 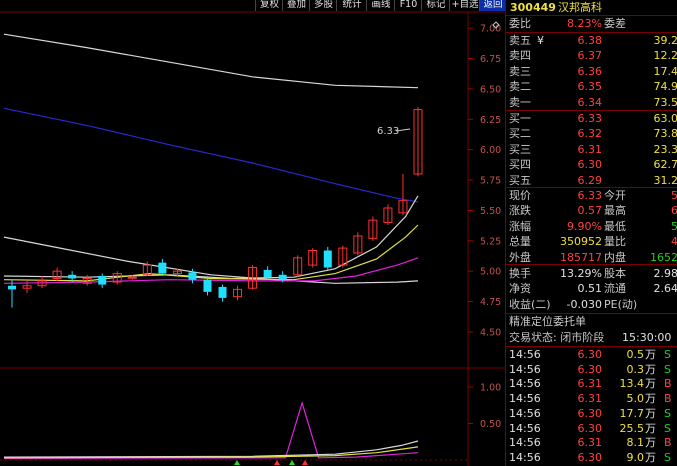 I want to click on tick-row: 14:56 6.30 25.5 万 S, so click(x=590, y=428).